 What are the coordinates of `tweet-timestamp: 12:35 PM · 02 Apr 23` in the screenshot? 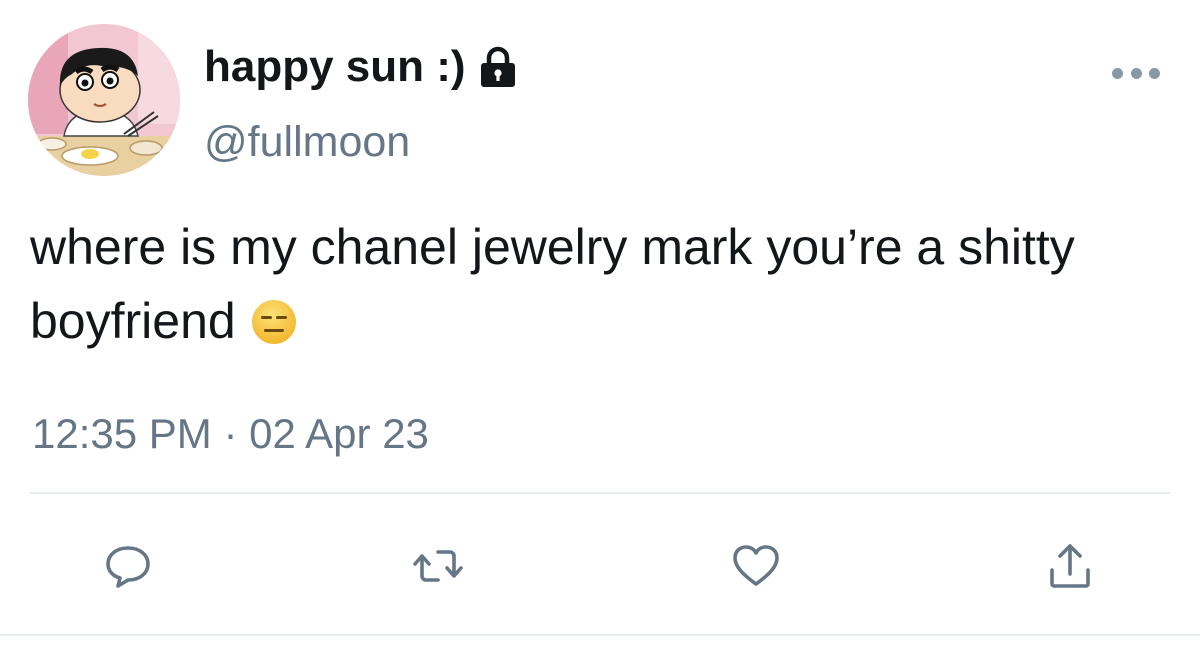 It's located at (230, 434).